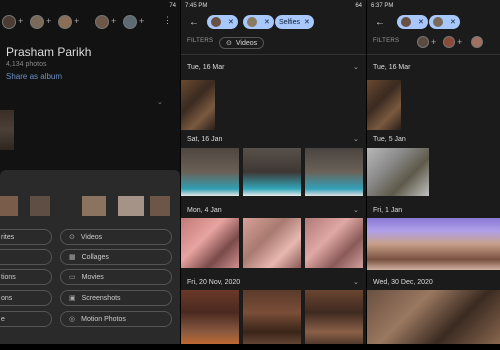 The width and height of the screenshot is (500, 350). Describe the element at coordinates (34, 76) in the screenshot. I see `share-as-album-link: Share as album` at that location.